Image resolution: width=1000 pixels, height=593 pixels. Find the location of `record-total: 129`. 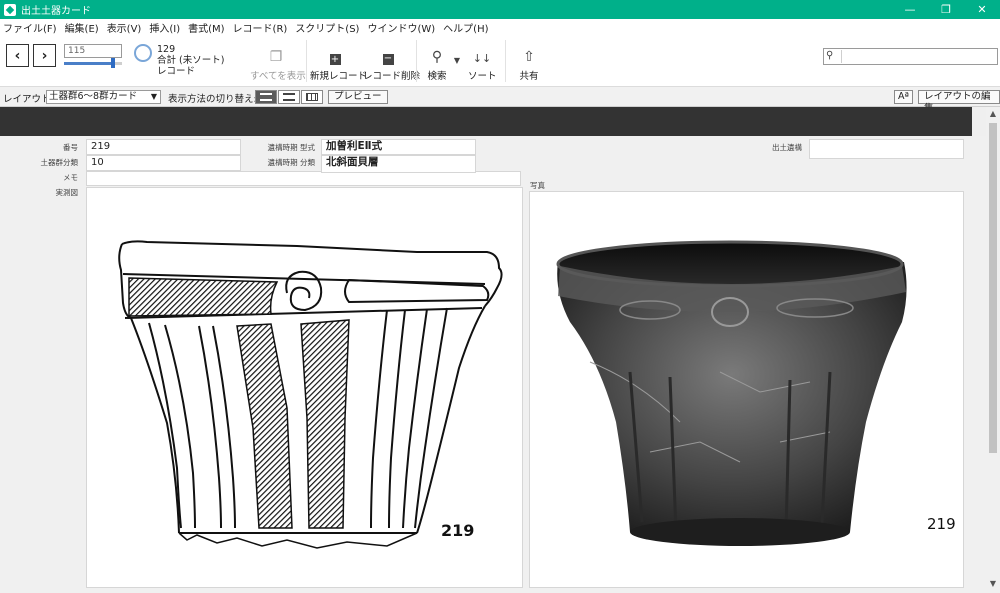

record-total: 129 is located at coordinates (166, 49).